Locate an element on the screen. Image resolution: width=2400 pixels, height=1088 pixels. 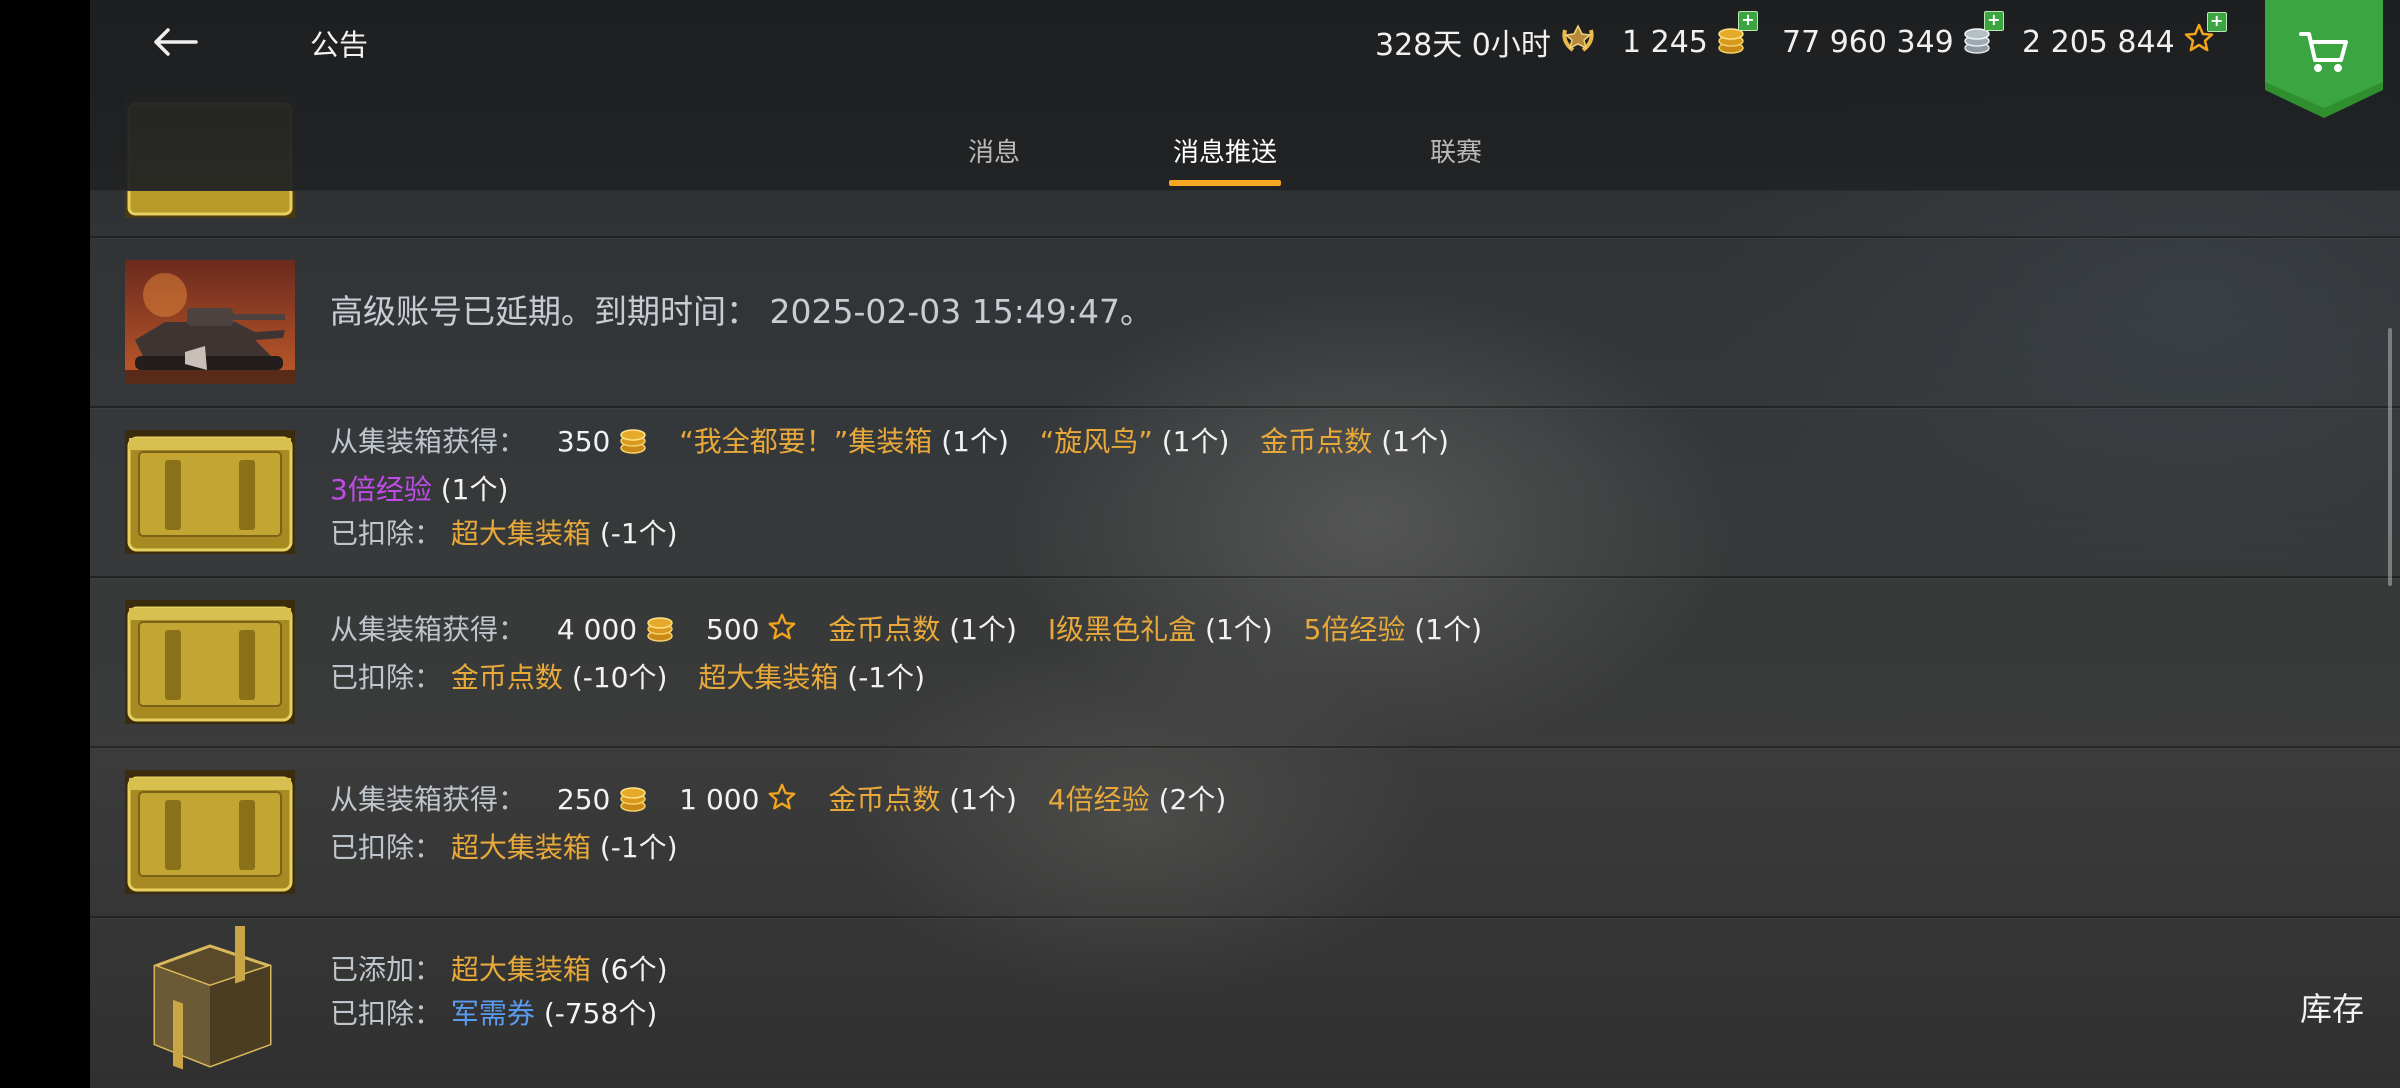
deducted-count: (-10个) is located at coordinates (619, 677).